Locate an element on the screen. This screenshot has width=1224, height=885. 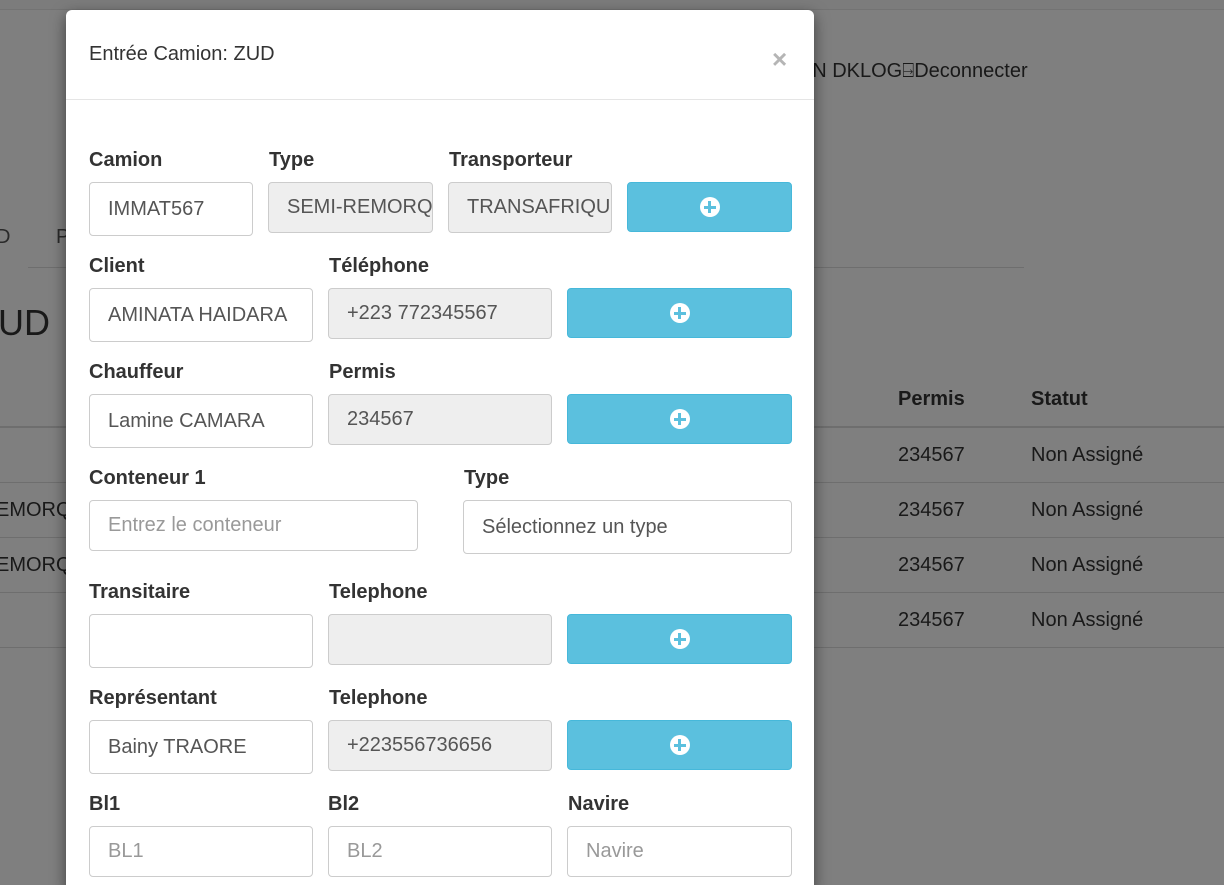
conteneur1-label: Conteneur 1 is located at coordinates (147, 478).